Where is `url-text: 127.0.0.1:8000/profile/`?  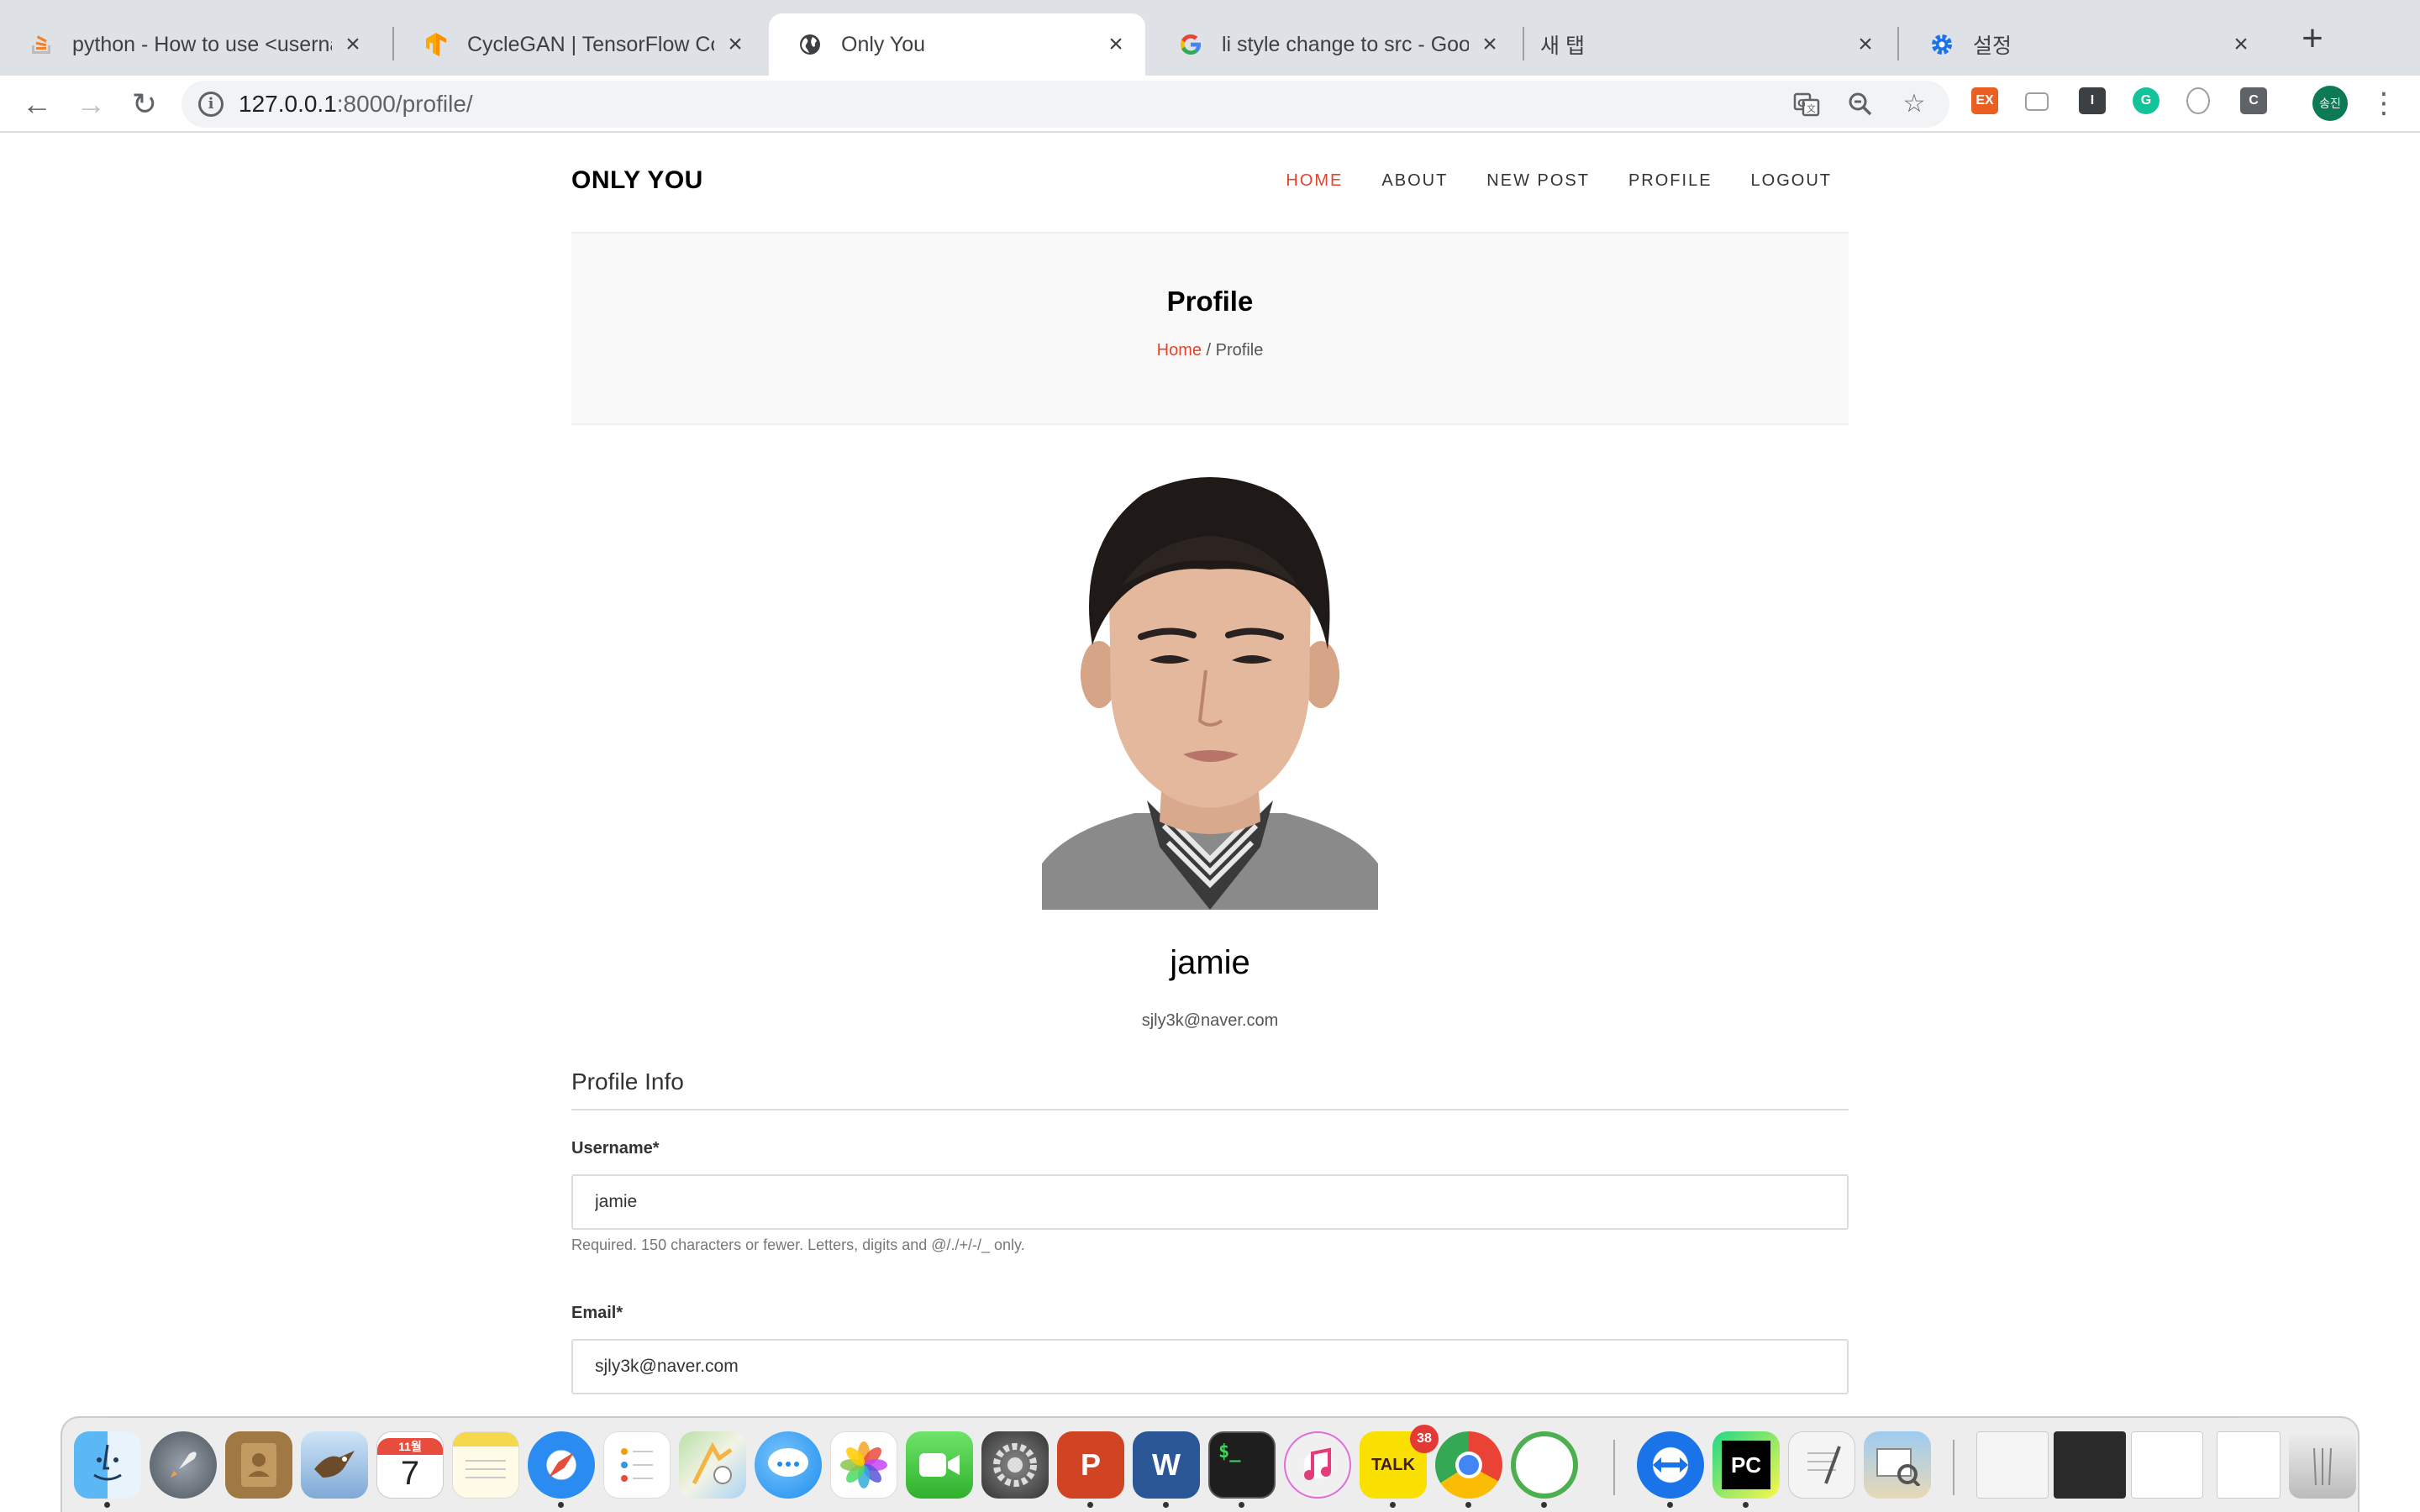 url-text: 127.0.0.1:8000/profile/ is located at coordinates (356, 104).